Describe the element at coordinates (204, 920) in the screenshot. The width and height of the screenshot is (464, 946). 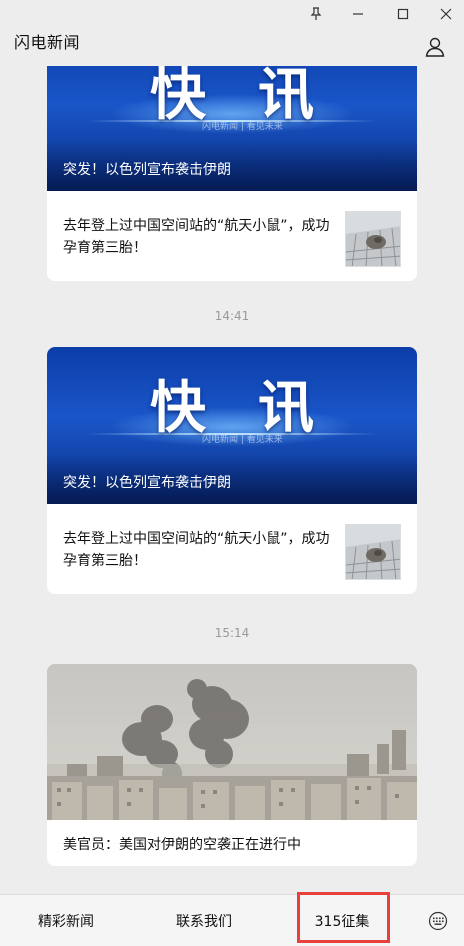
I see `menu-item-contact: 联系我们` at that location.